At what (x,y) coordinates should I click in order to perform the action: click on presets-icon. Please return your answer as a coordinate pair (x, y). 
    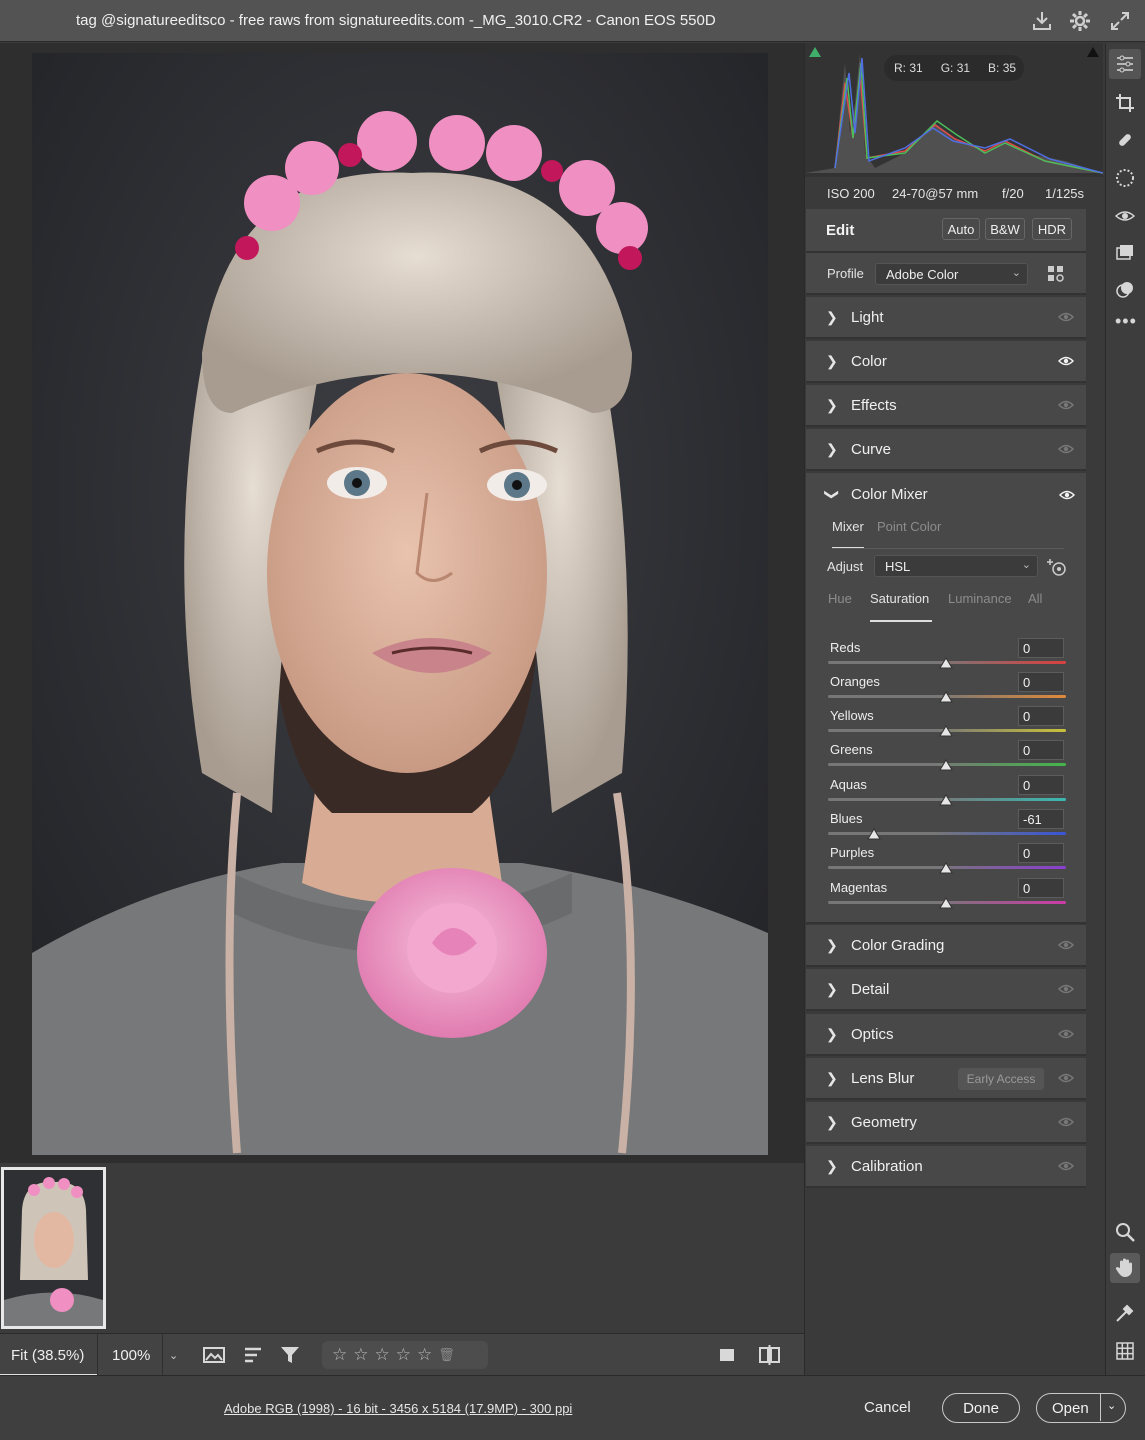
    Looking at the image, I should click on (1125, 290).